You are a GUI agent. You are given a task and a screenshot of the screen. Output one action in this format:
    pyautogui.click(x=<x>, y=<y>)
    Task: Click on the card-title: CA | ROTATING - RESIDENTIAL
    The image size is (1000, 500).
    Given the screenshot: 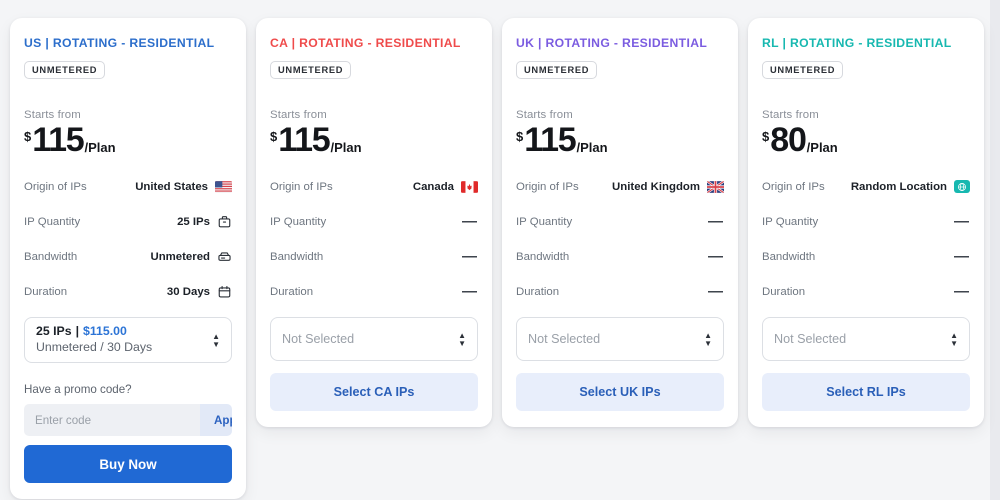 What is the action you would take?
    pyautogui.click(x=365, y=43)
    